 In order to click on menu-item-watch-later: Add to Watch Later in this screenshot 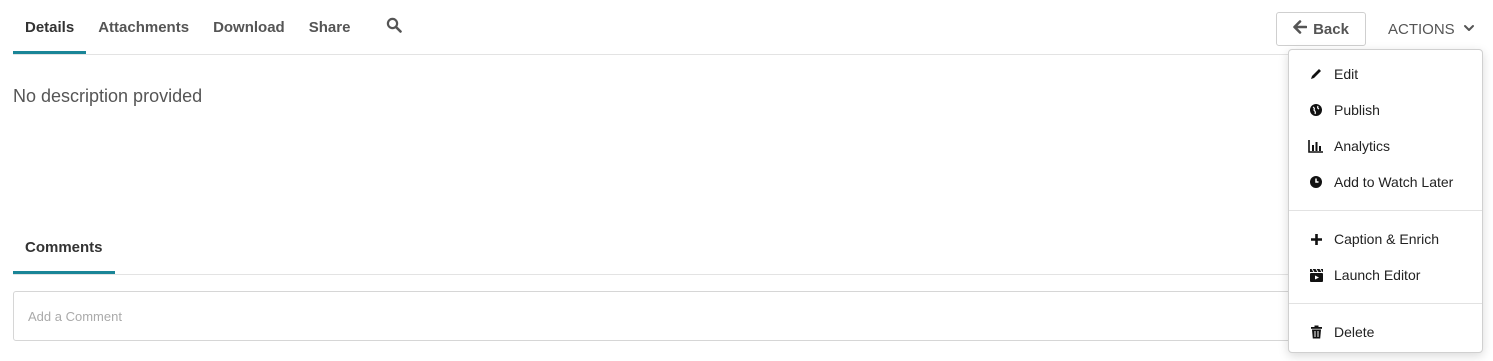, I will do `click(1385, 182)`.